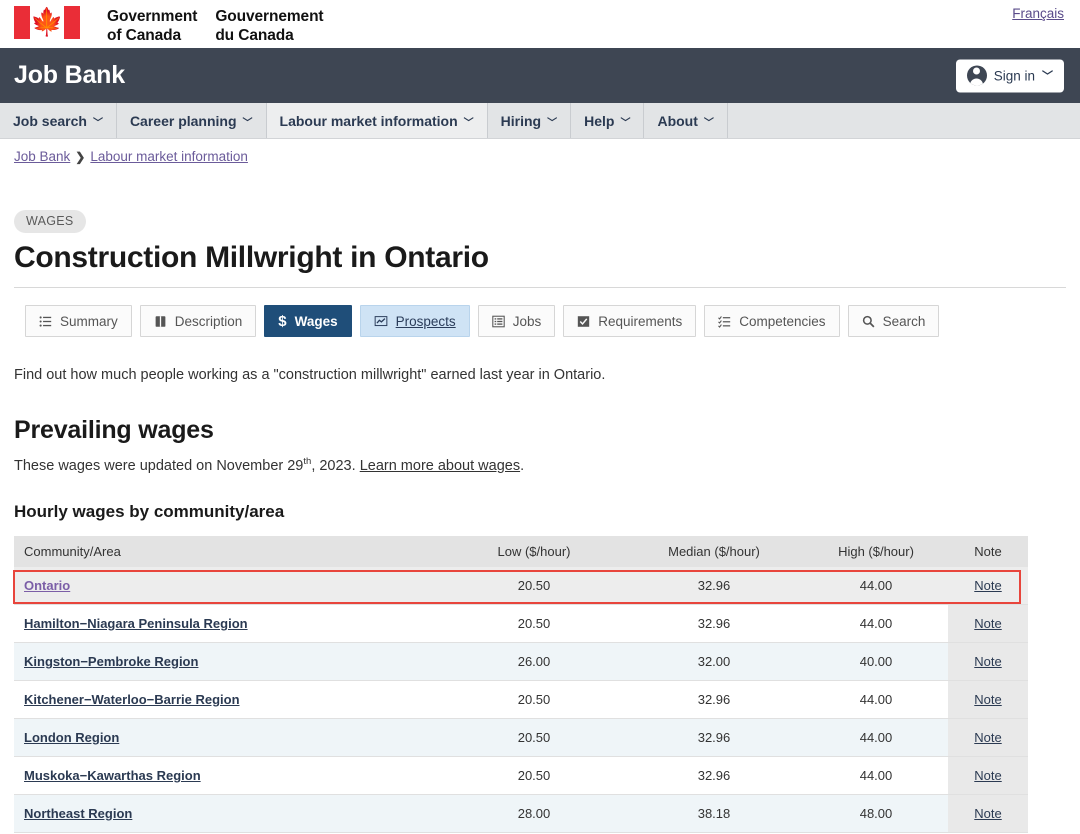  I want to click on chart-line-icon, so click(381, 321).